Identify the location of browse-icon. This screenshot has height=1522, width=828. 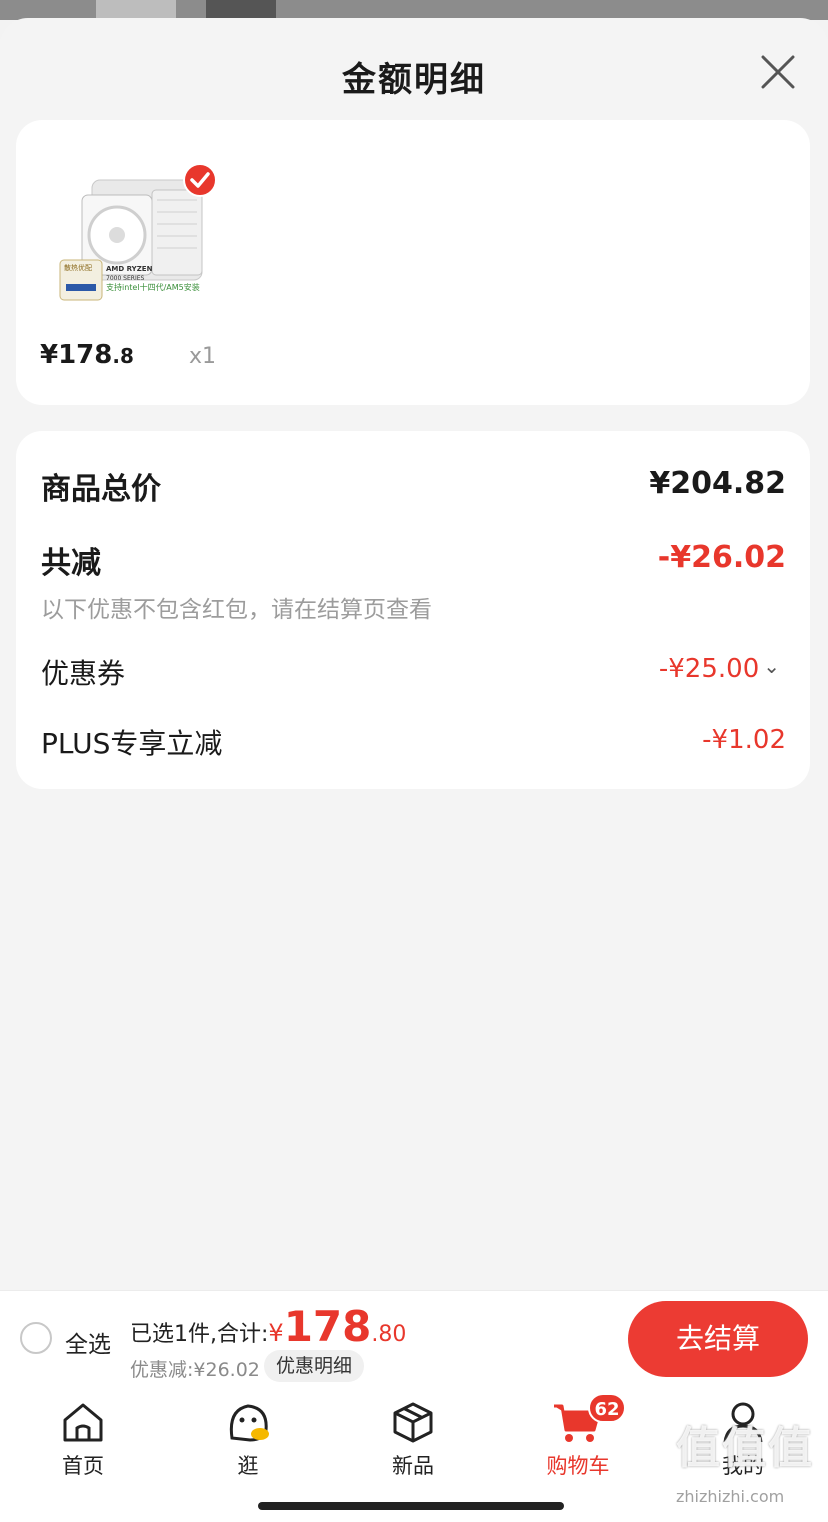
(249, 1423).